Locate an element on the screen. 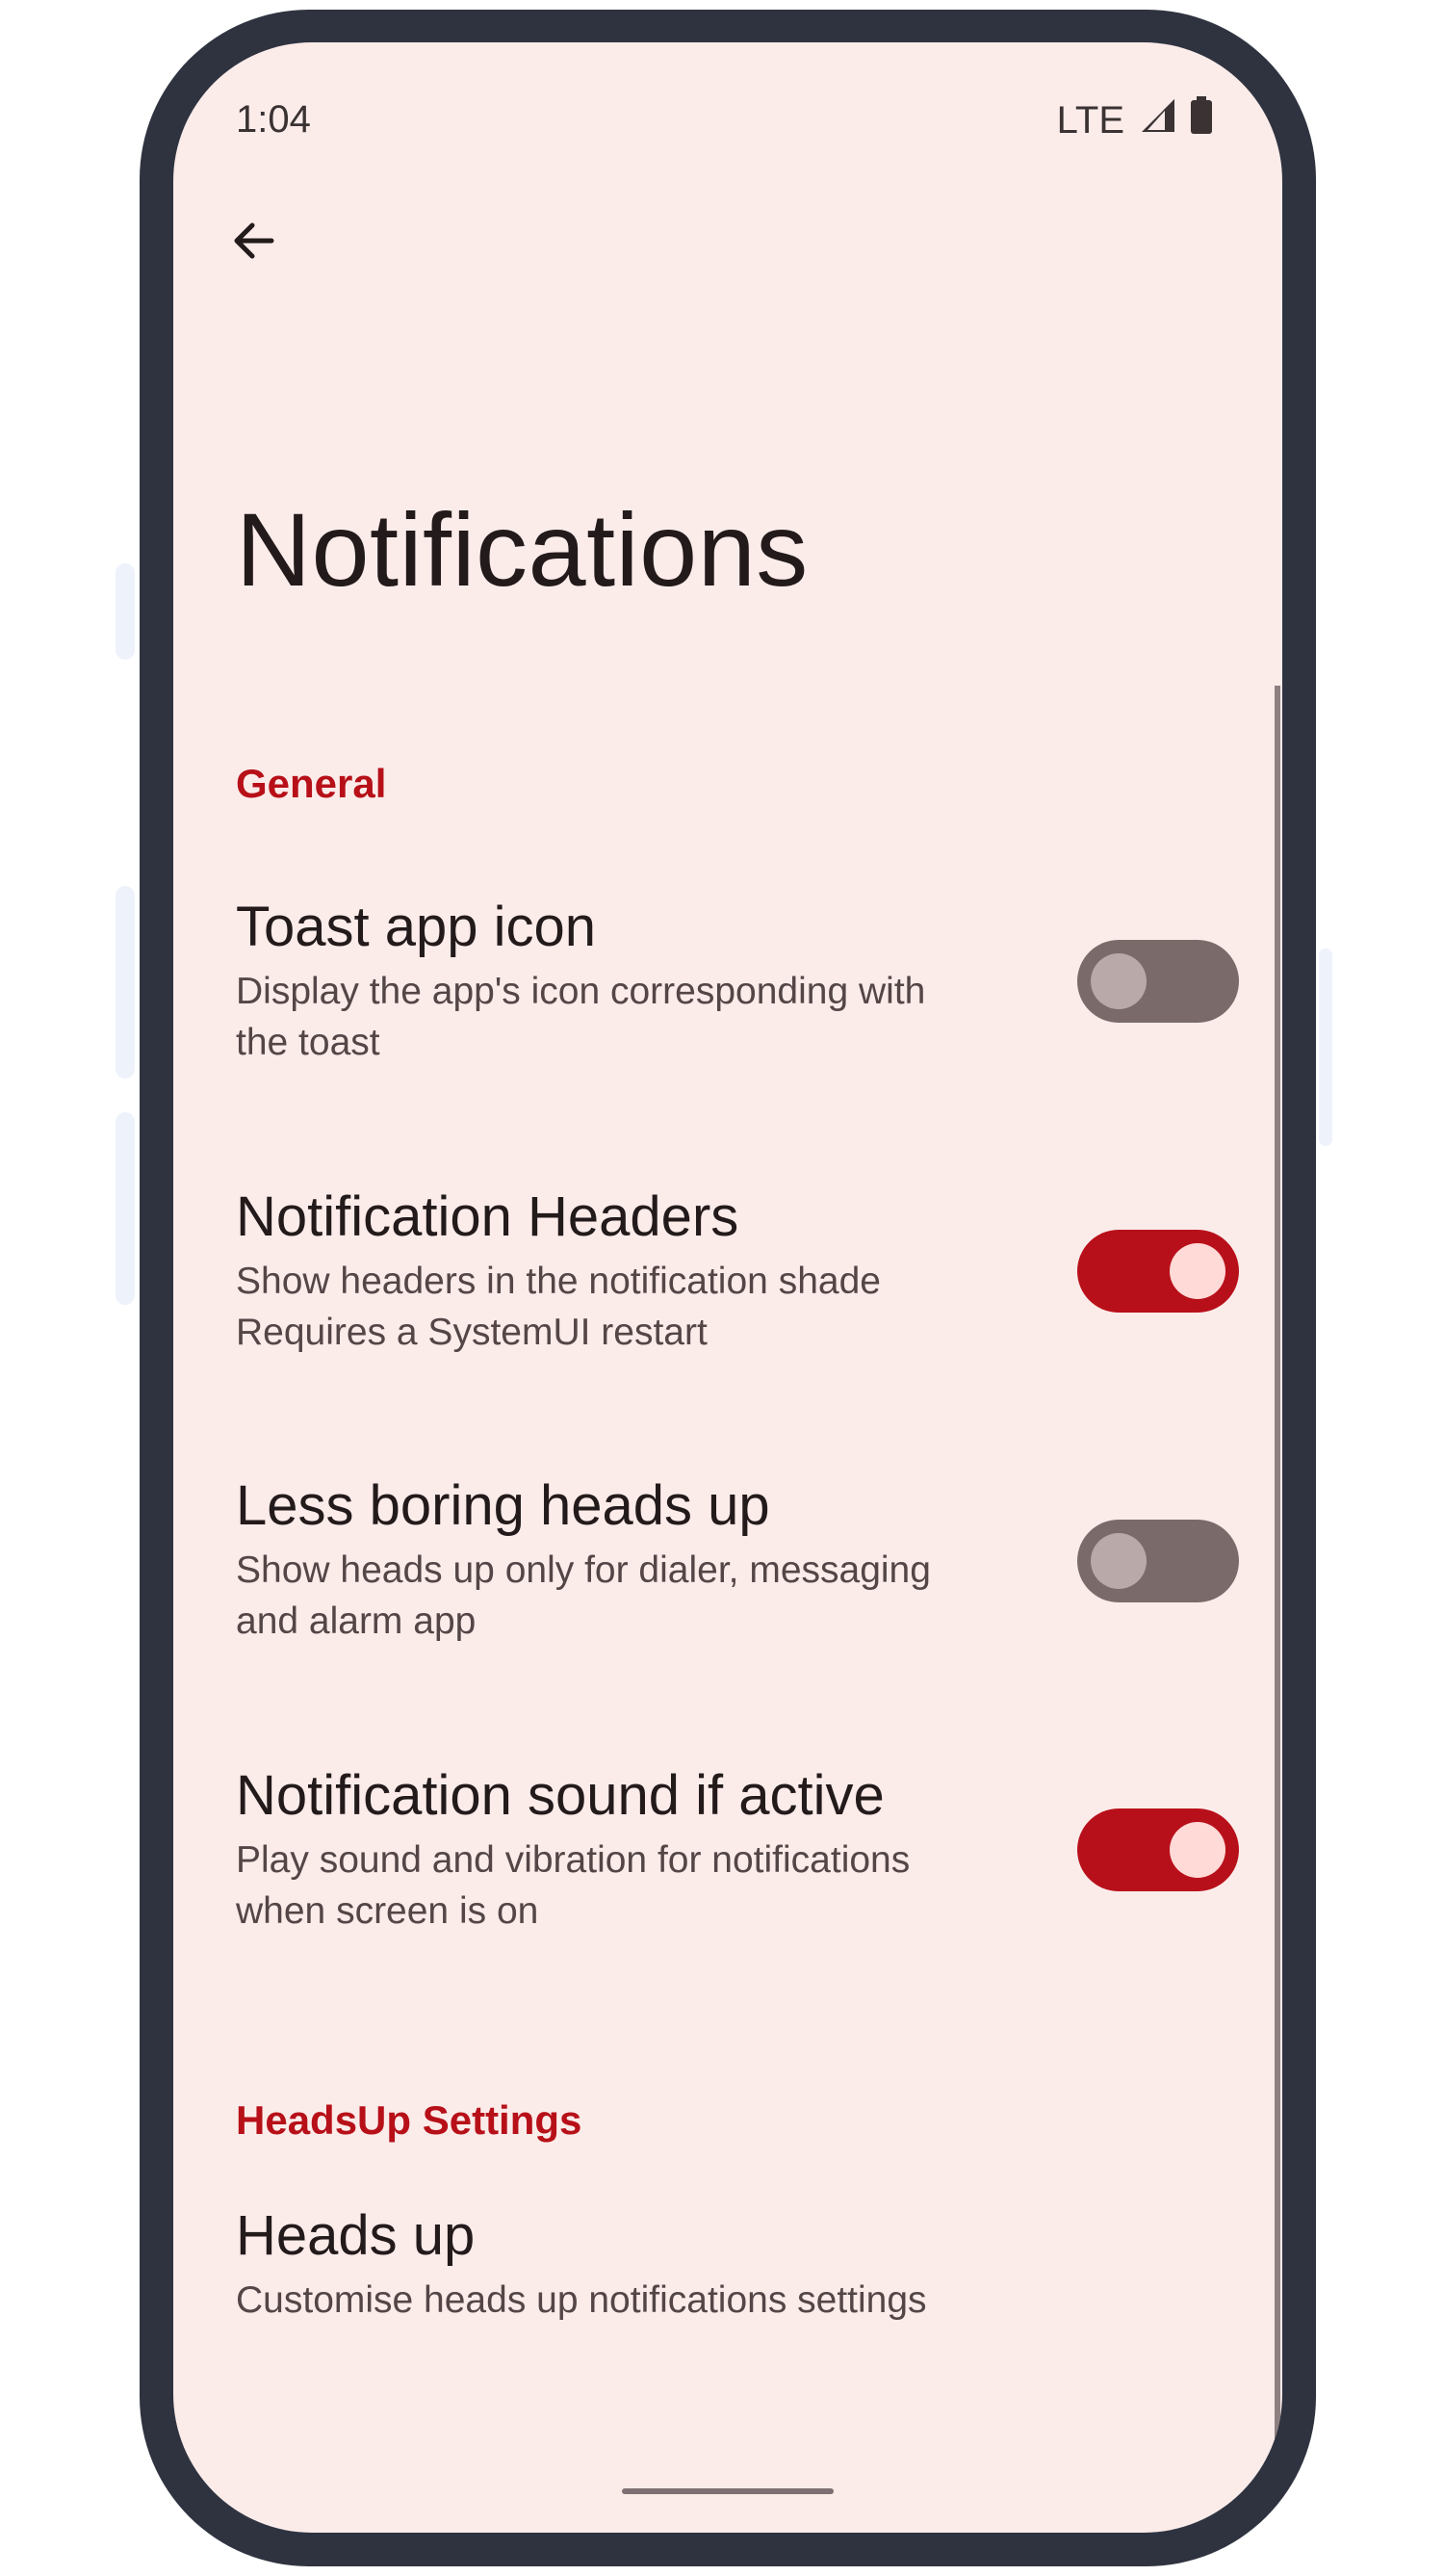  status-bar-right: LTE is located at coordinates (1135, 120).